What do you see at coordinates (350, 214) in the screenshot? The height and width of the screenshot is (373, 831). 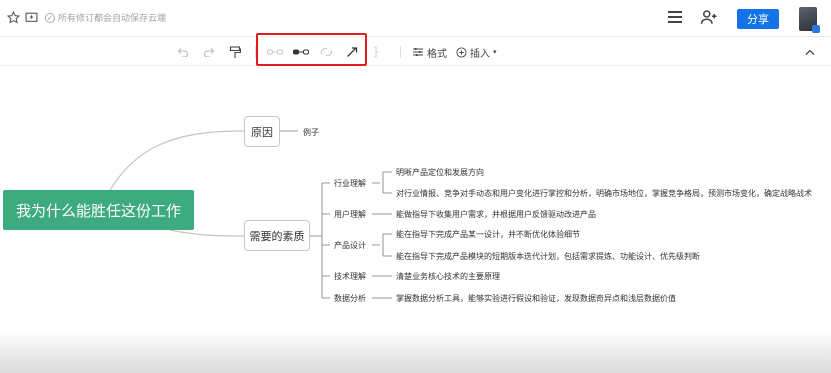 I see `mindmap-node-user: 用户理解` at bounding box center [350, 214].